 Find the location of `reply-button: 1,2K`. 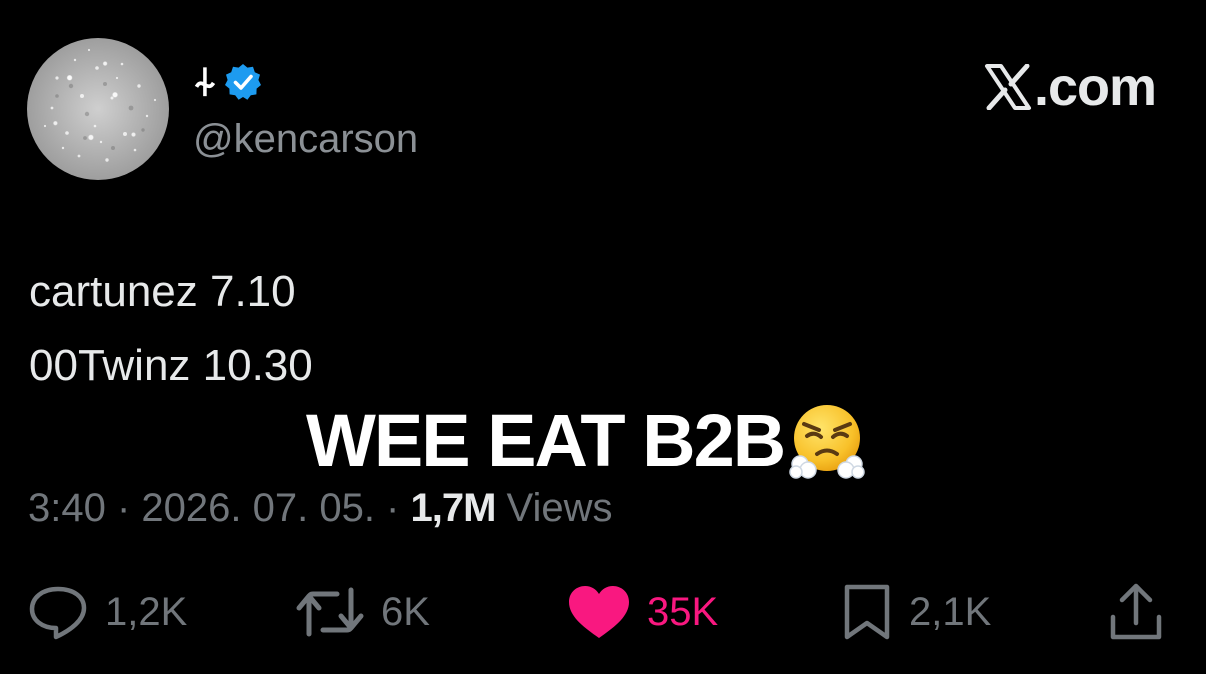

reply-button: 1,2K is located at coordinates (107, 612).